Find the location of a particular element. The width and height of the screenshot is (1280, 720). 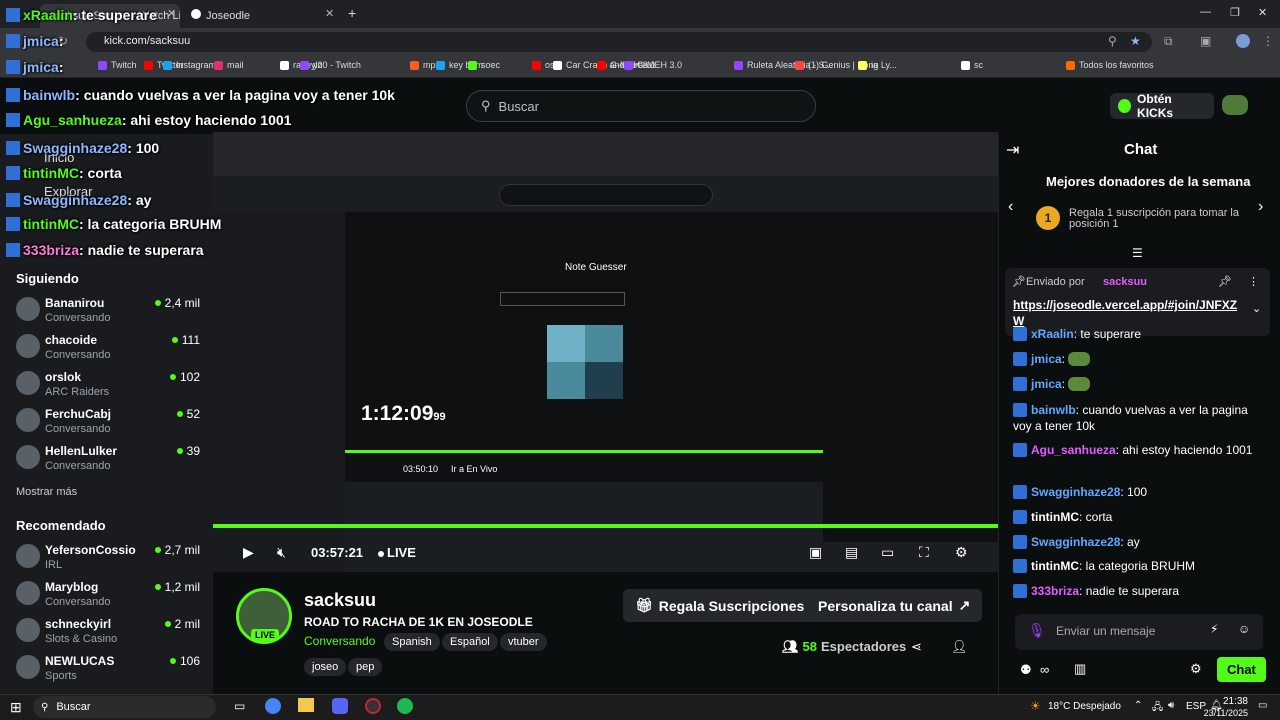

minimize-icon: — is located at coordinates (1205, 12).